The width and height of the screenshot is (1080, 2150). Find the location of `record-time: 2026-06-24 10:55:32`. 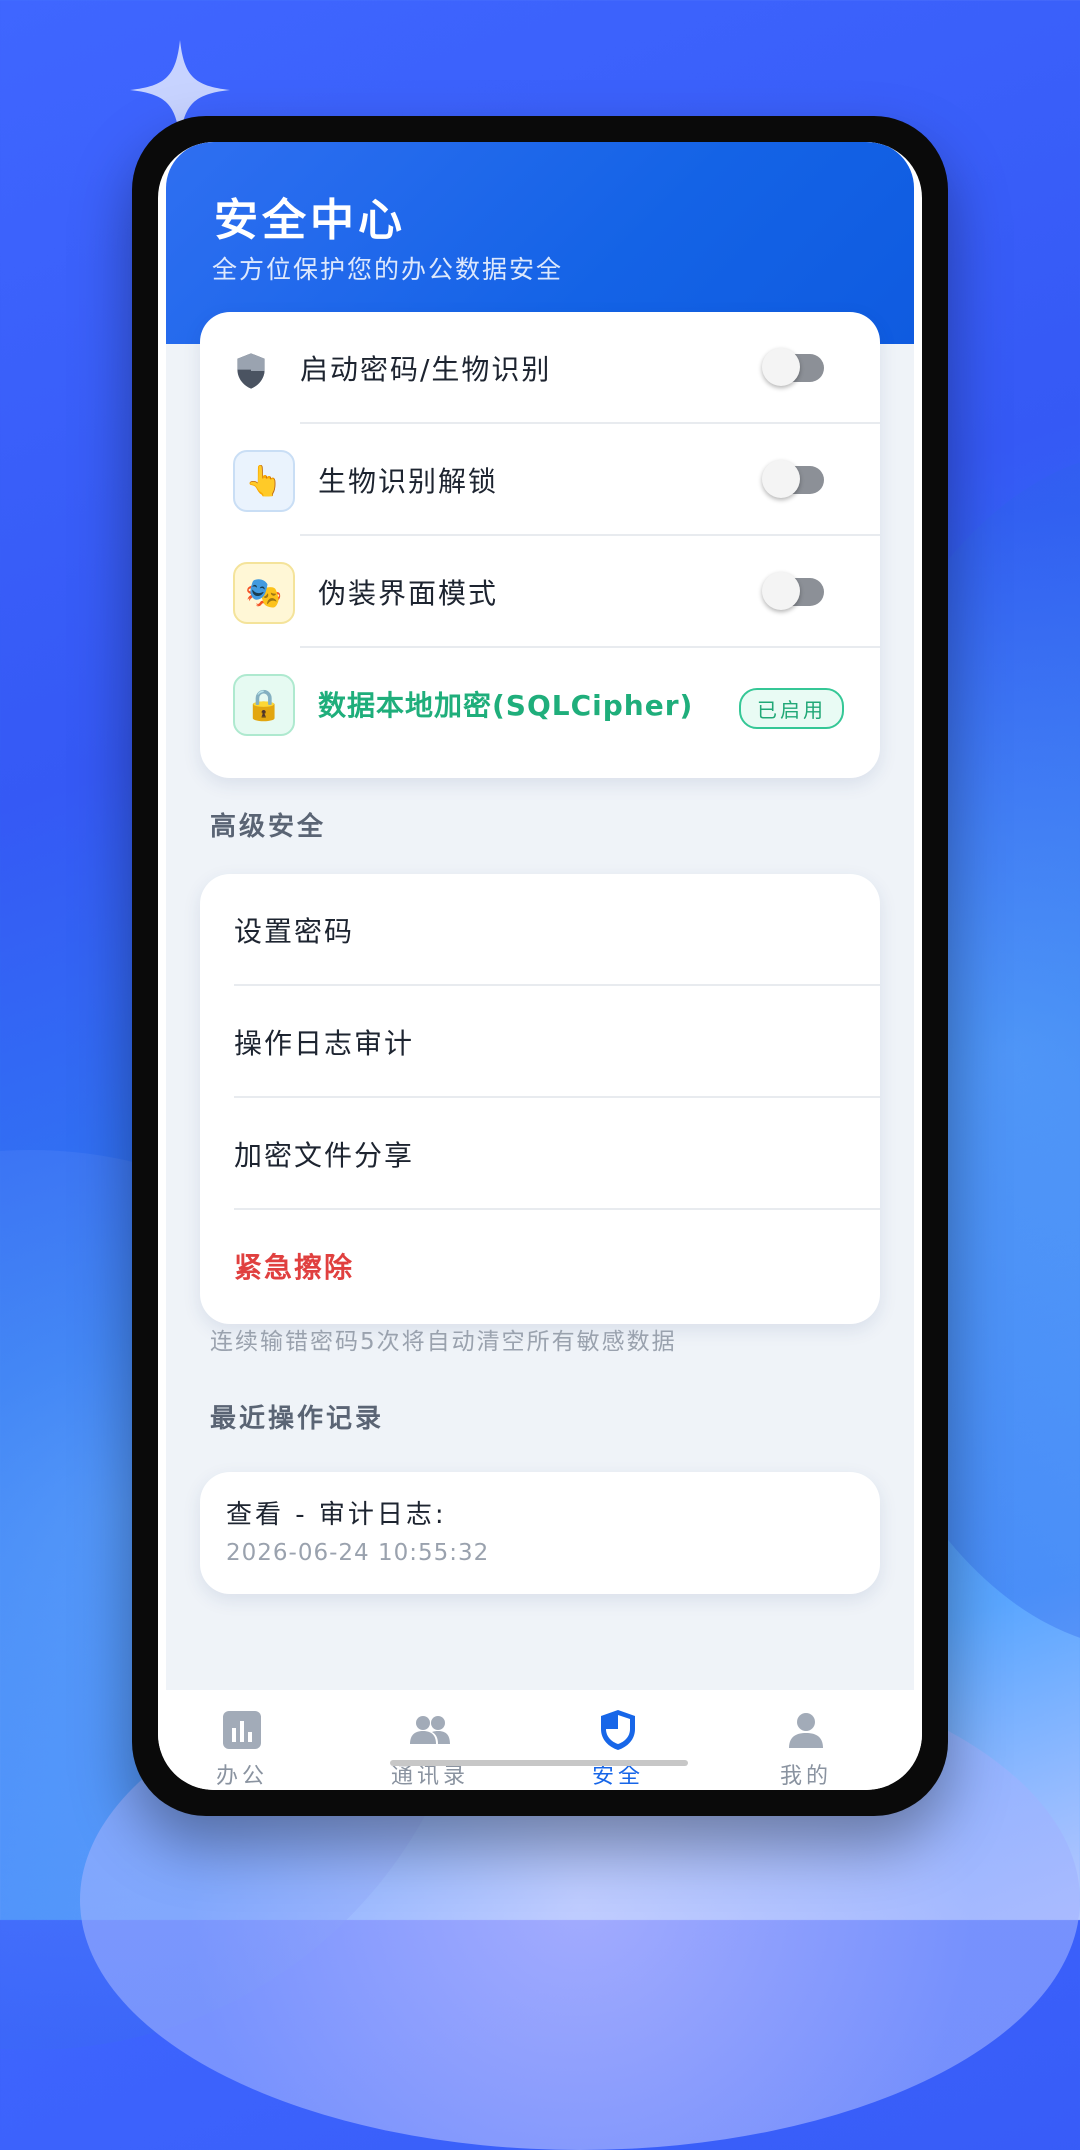

record-time: 2026-06-24 10:55:32 is located at coordinates (358, 1553).